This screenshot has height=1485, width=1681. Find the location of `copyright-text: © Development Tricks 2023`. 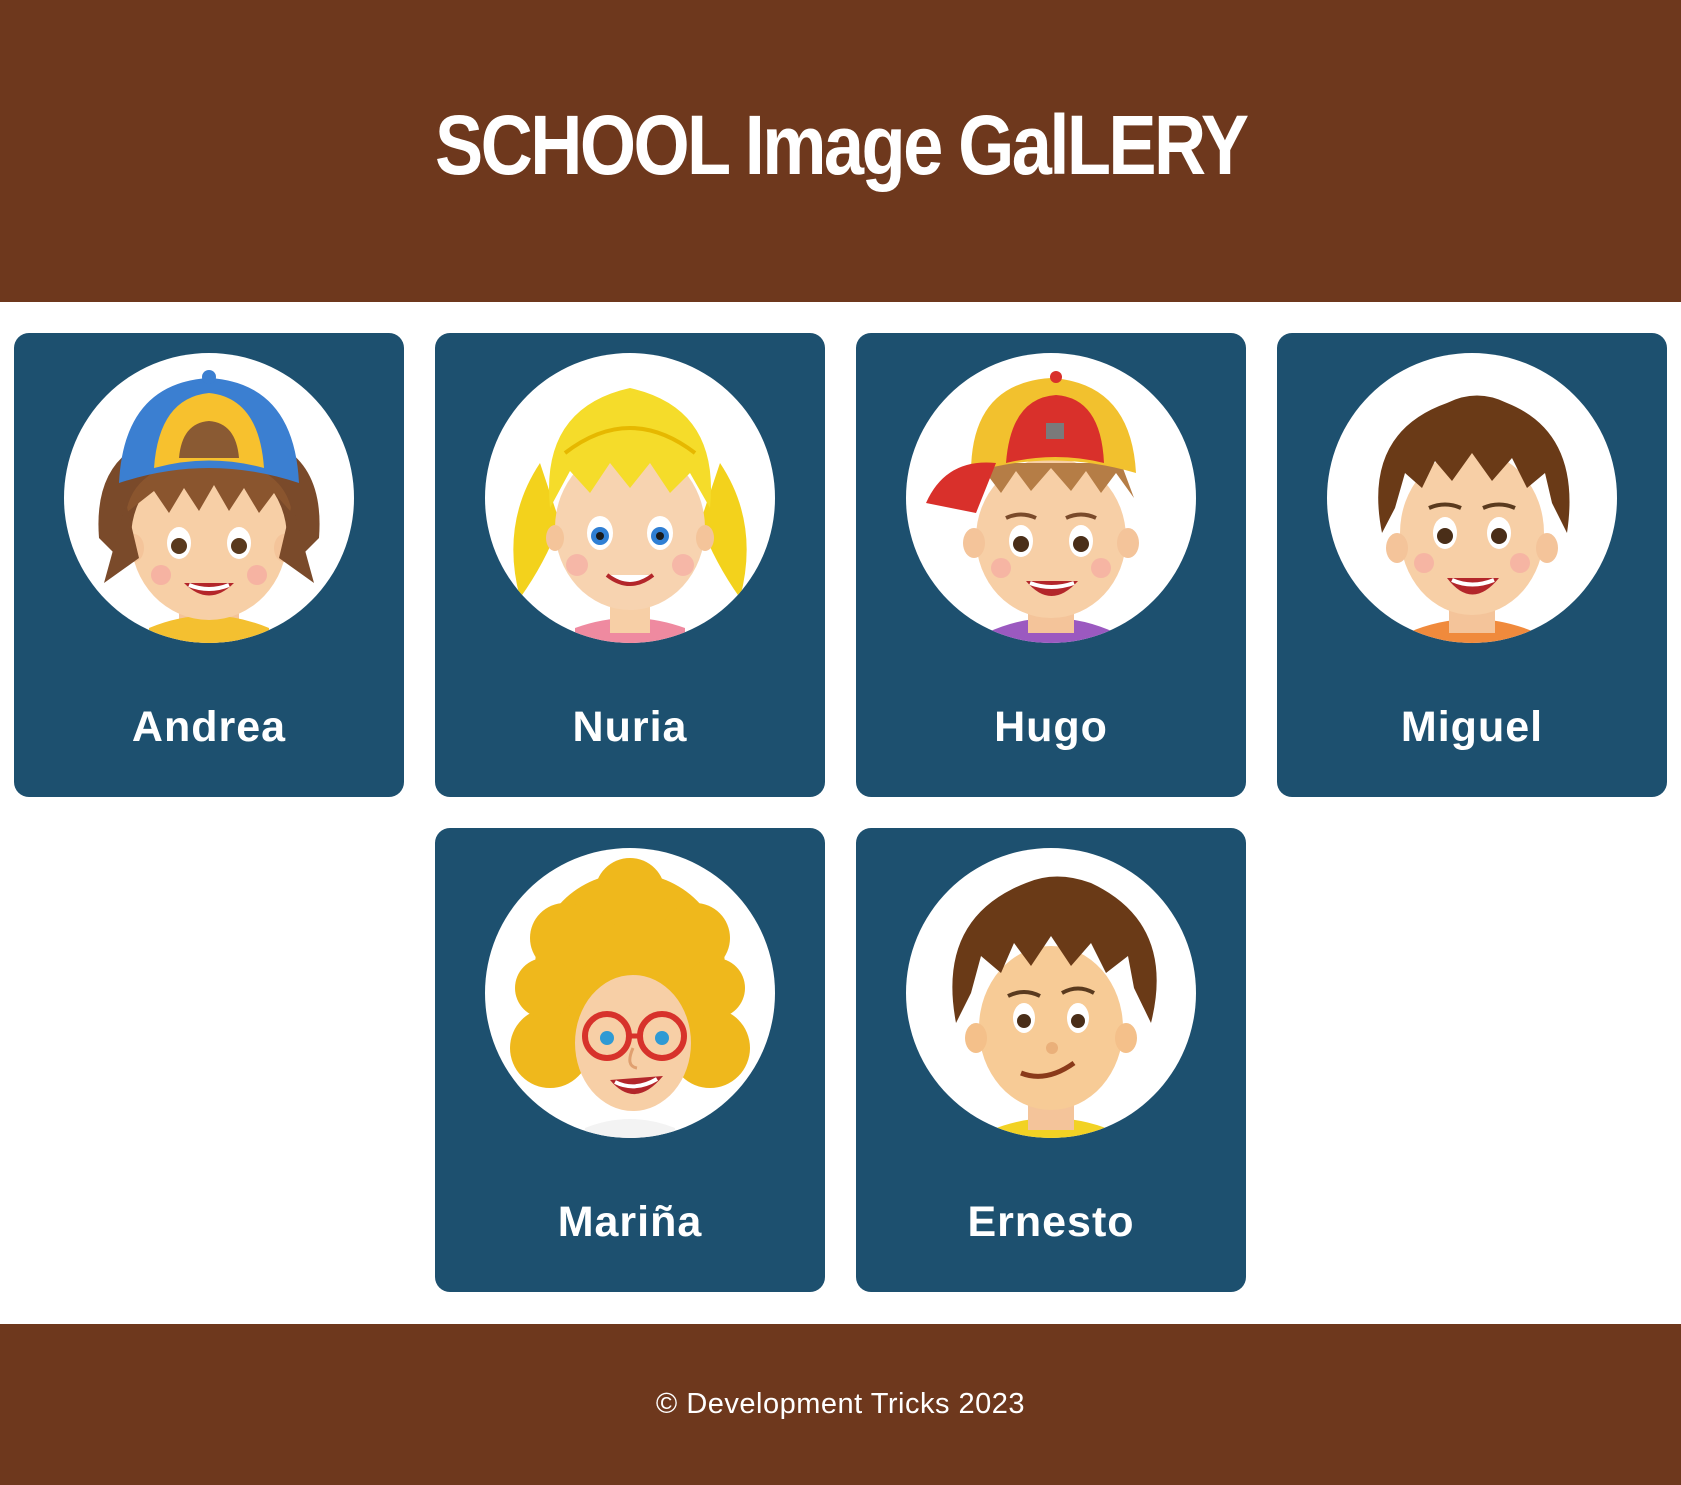

copyright-text: © Development Tricks 2023 is located at coordinates (840, 1404).